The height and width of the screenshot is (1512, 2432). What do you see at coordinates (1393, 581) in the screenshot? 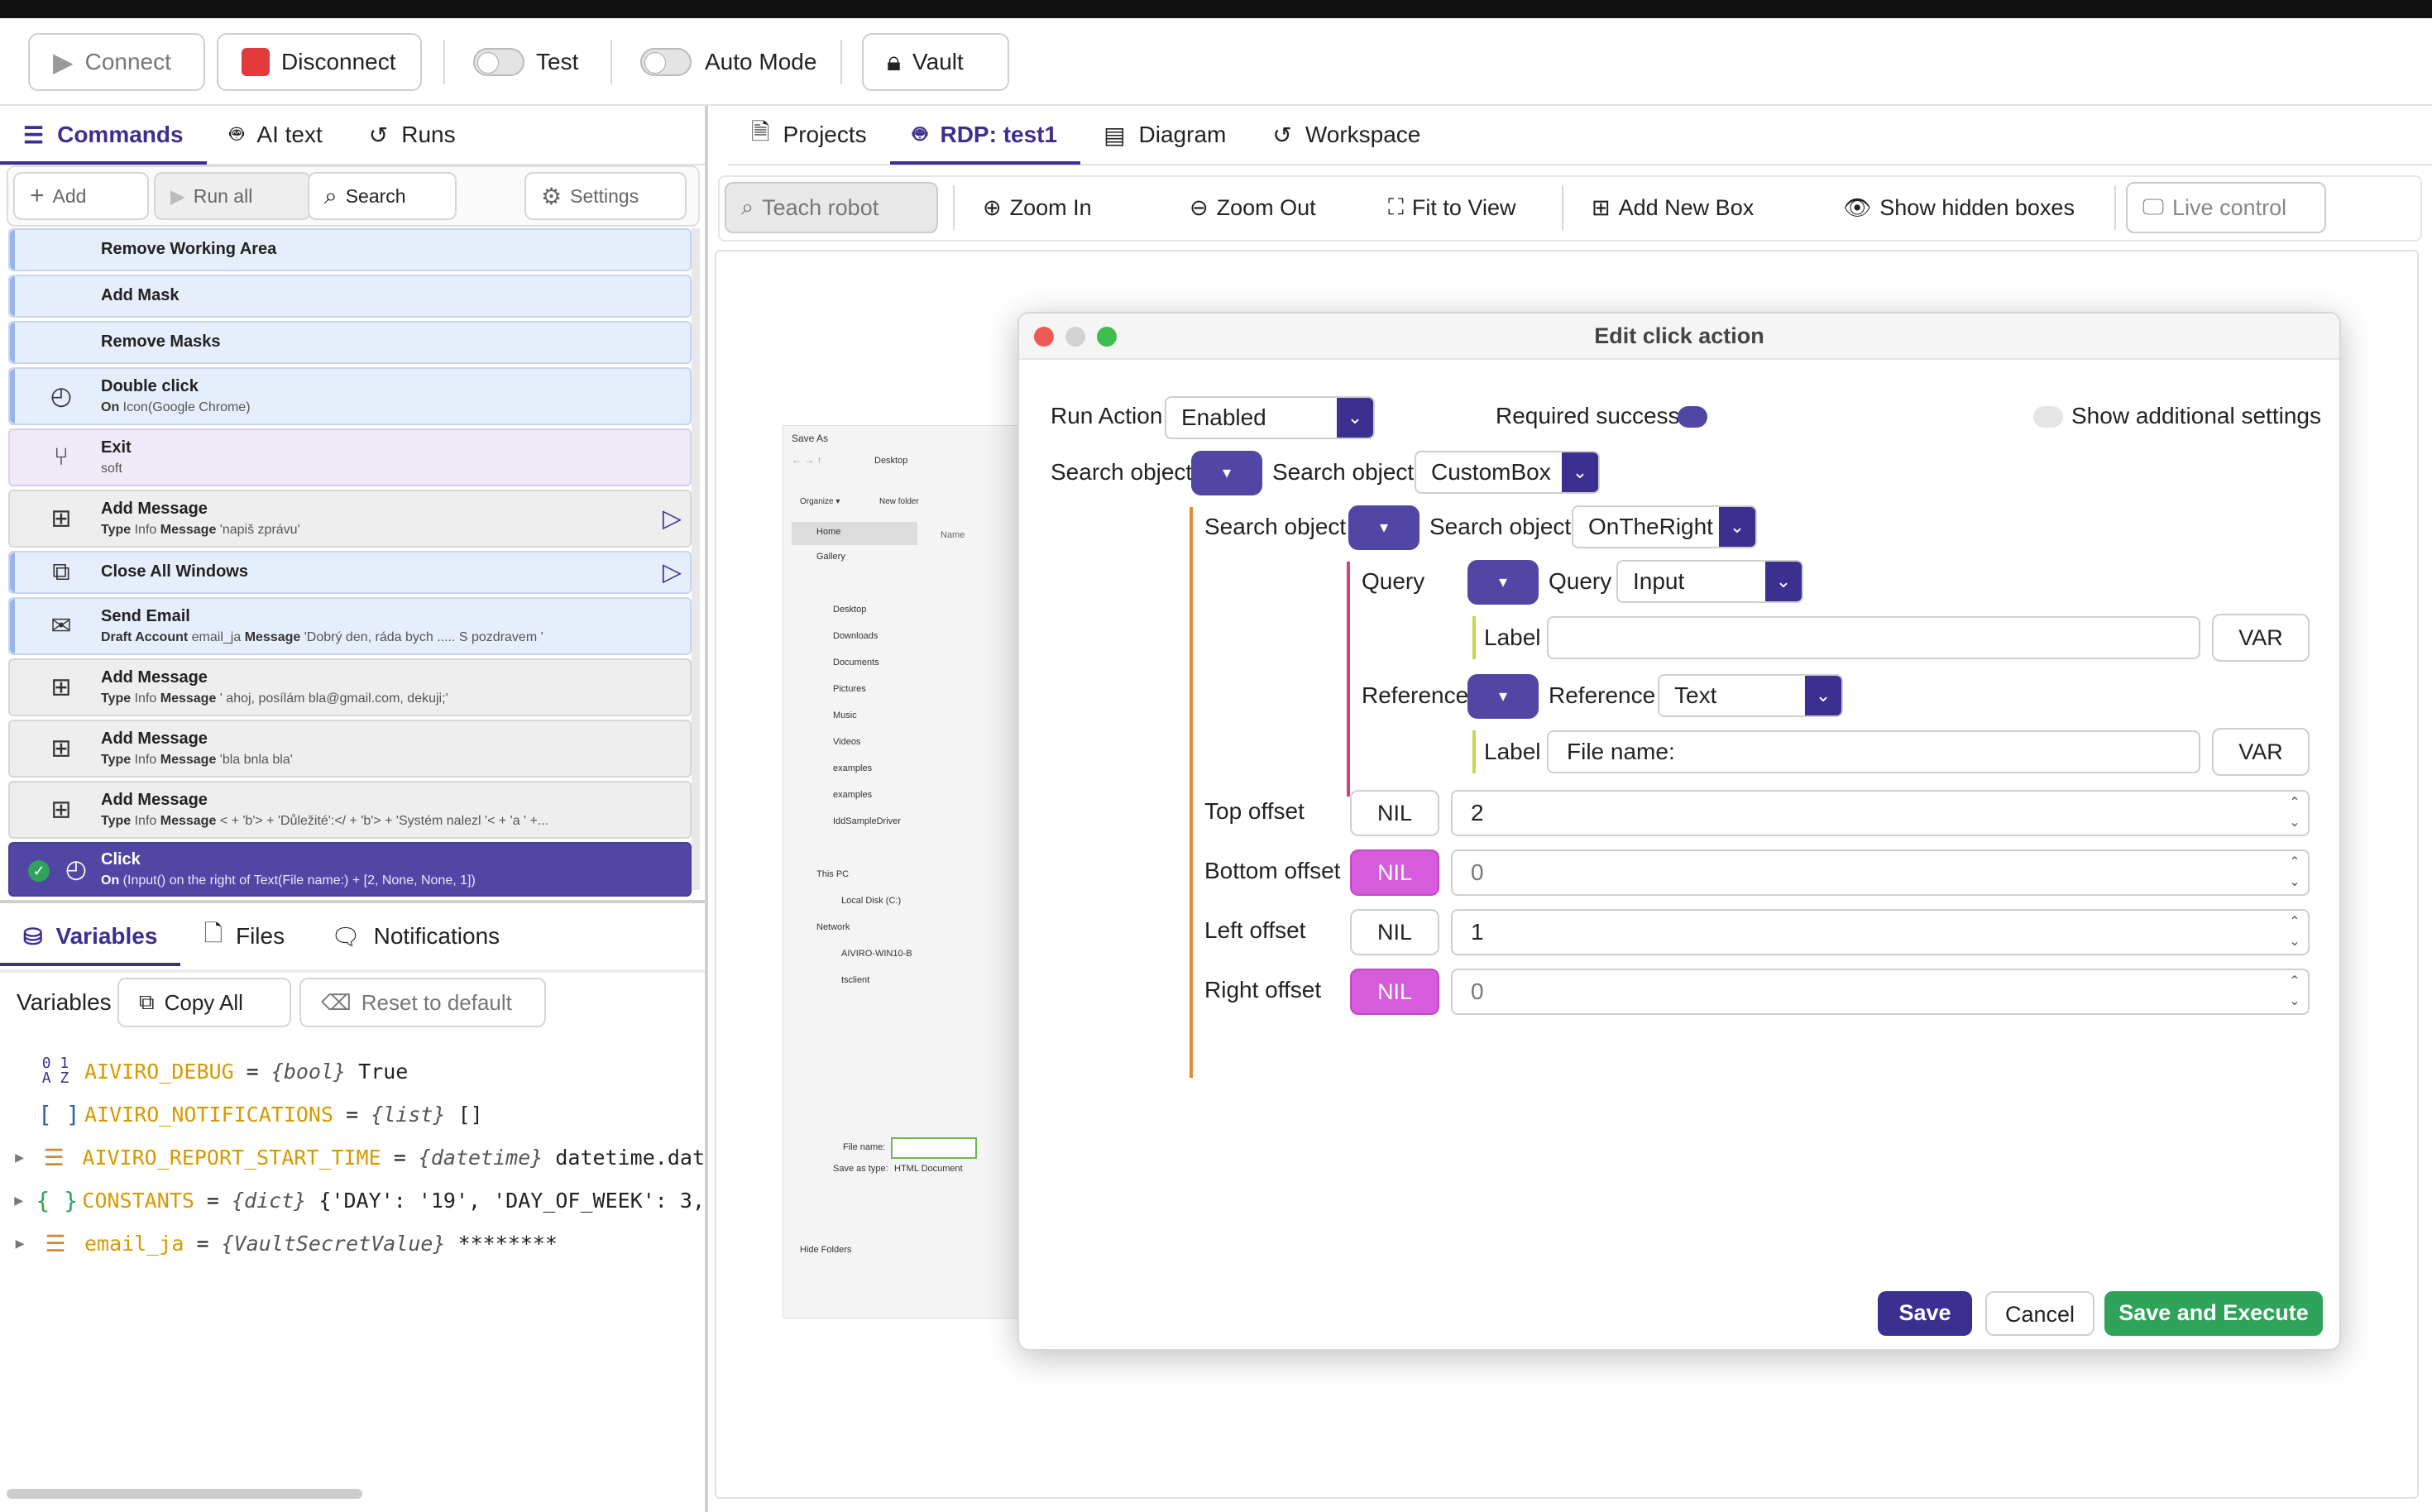
I see `query-label: Query` at bounding box center [1393, 581].